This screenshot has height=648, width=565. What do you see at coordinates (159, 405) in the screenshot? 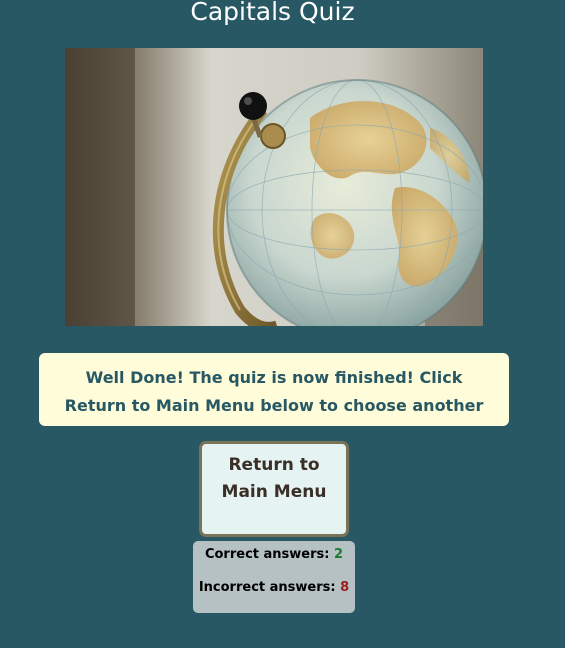
I see `message-return-highlight: Return to Main Menu` at bounding box center [159, 405].